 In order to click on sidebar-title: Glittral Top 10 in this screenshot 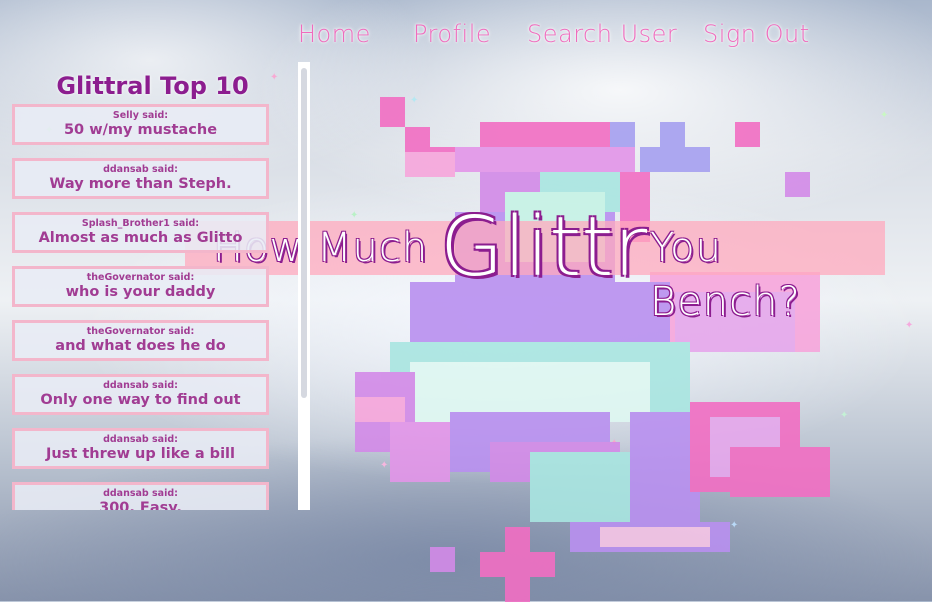, I will do `click(152, 86)`.